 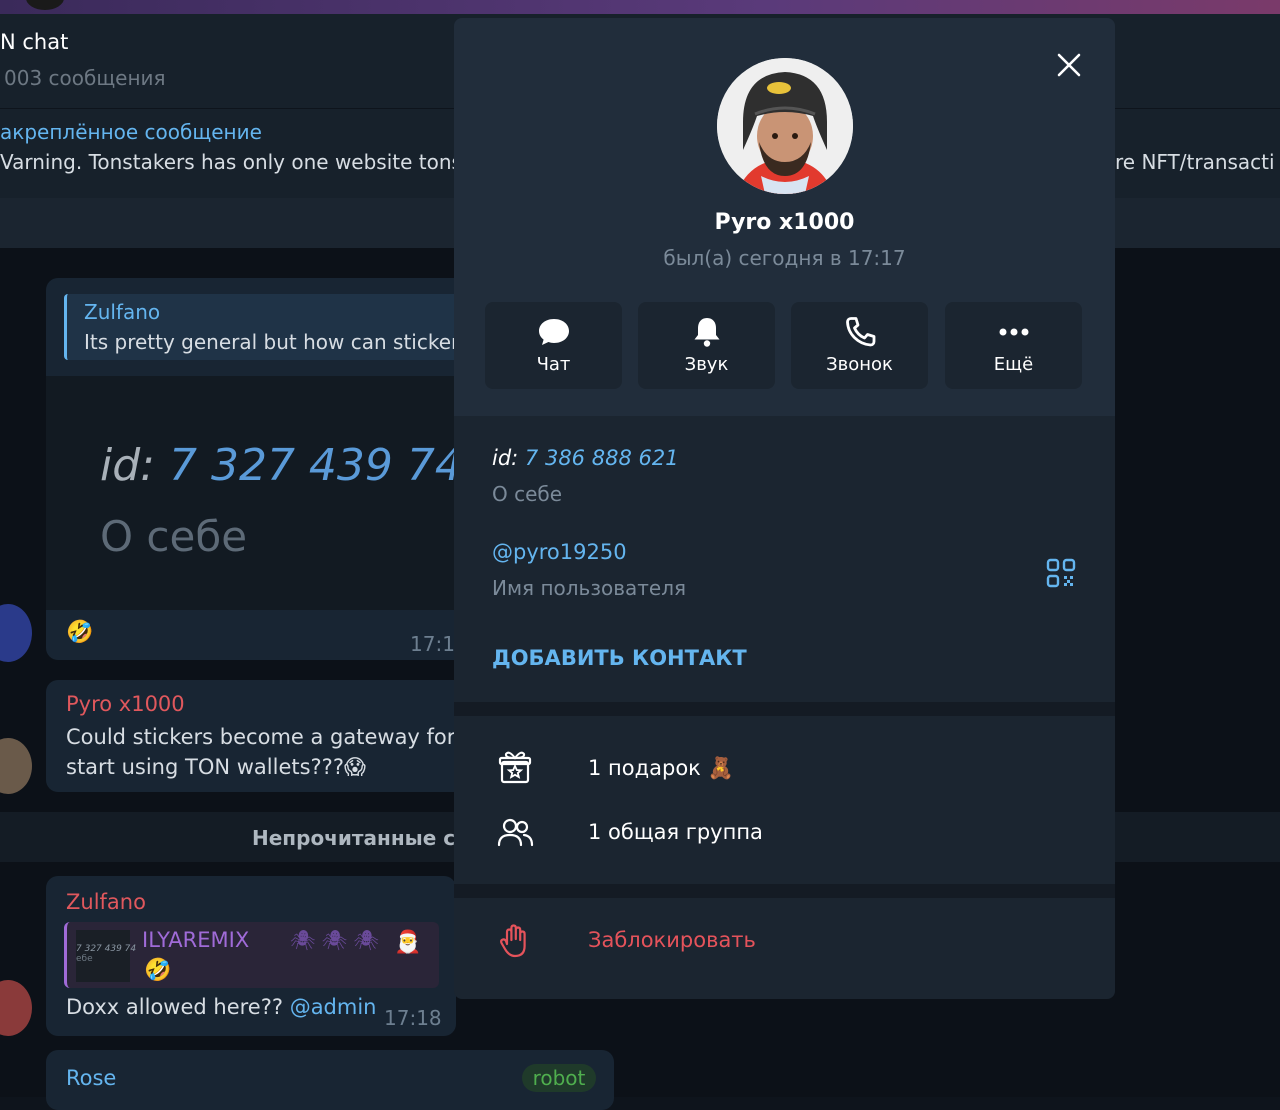 I want to click on reply-quote-text: Its pretty general but how can sticker, so click(x=269, y=342).